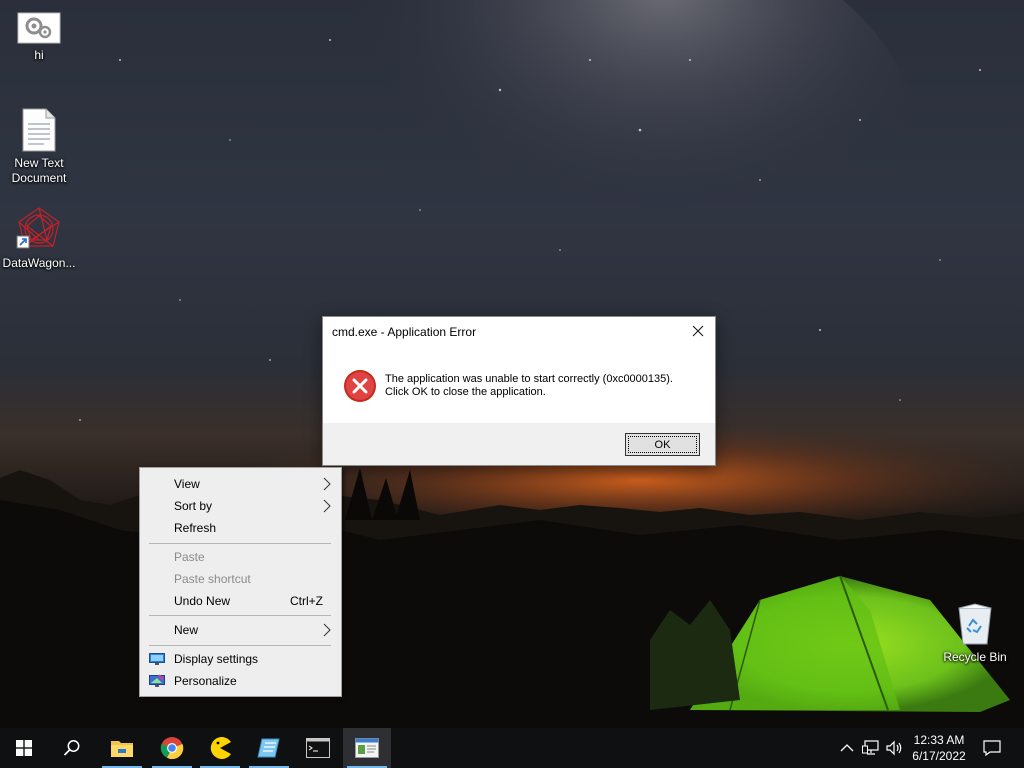  I want to click on search-button, so click(72, 748).